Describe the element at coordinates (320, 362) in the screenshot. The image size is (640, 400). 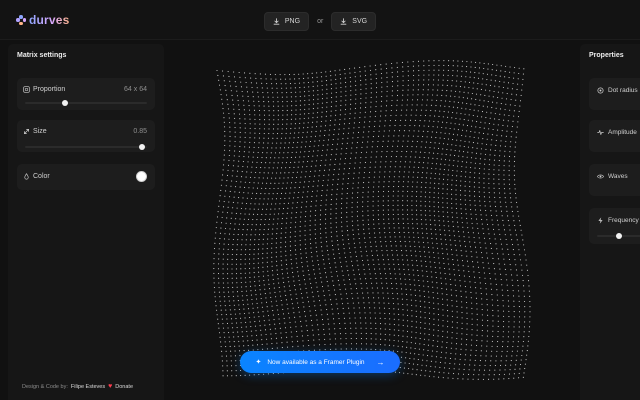
I see `framer-plugin-button: ✦ Now available as a Framer Plugin →` at that location.